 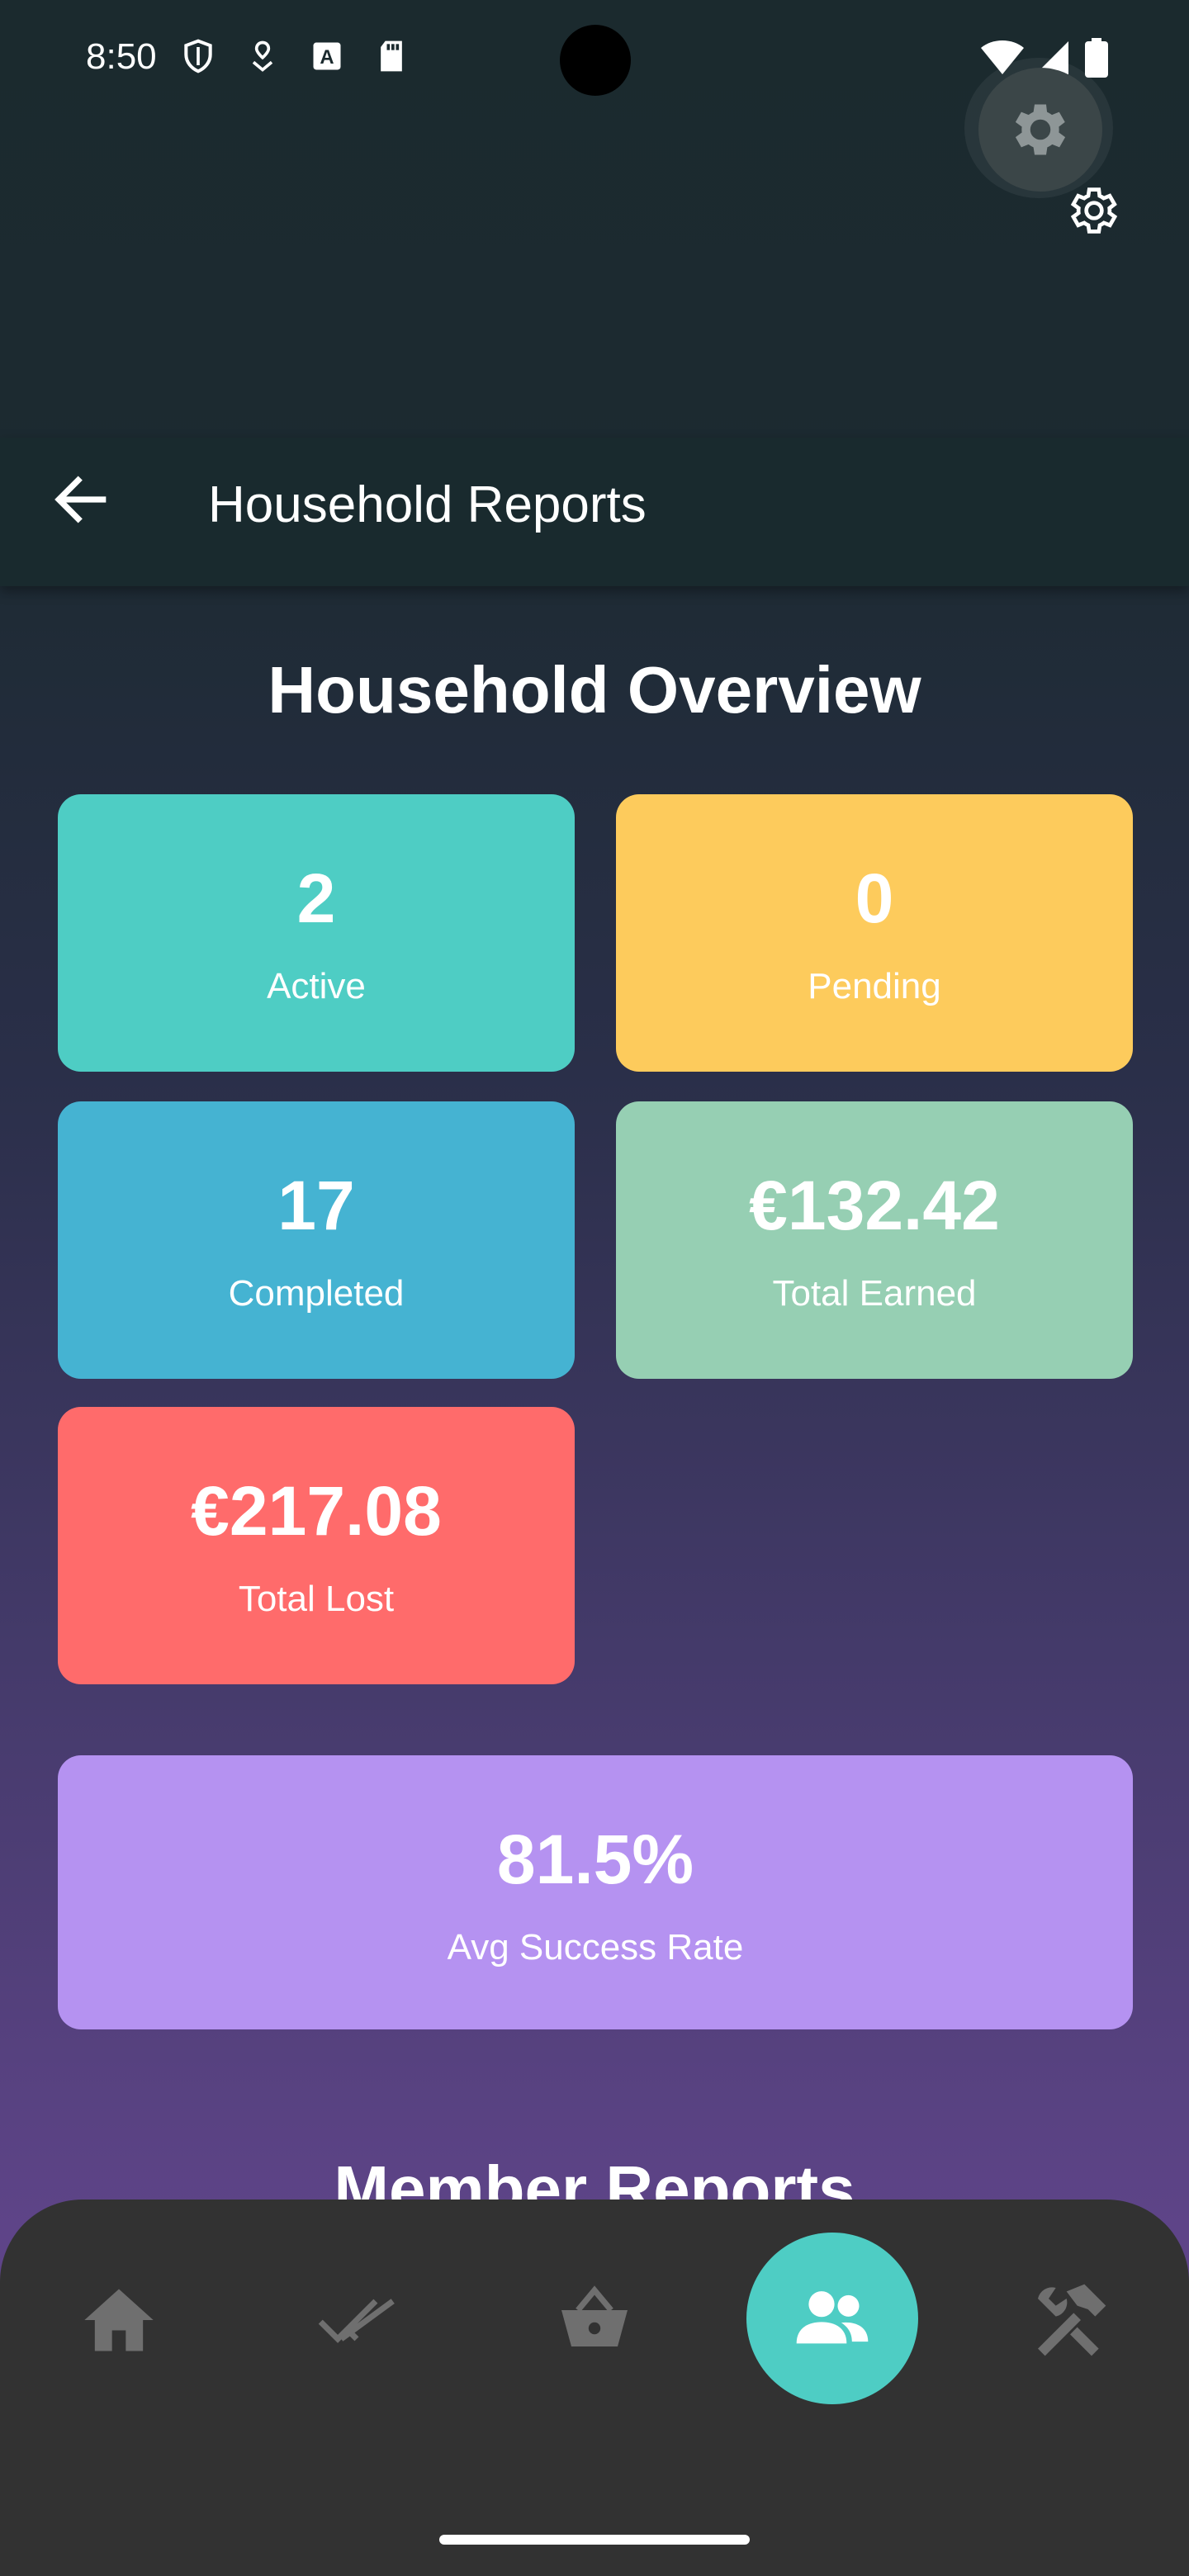 What do you see at coordinates (262, 56) in the screenshot?
I see `location-pin-icon` at bounding box center [262, 56].